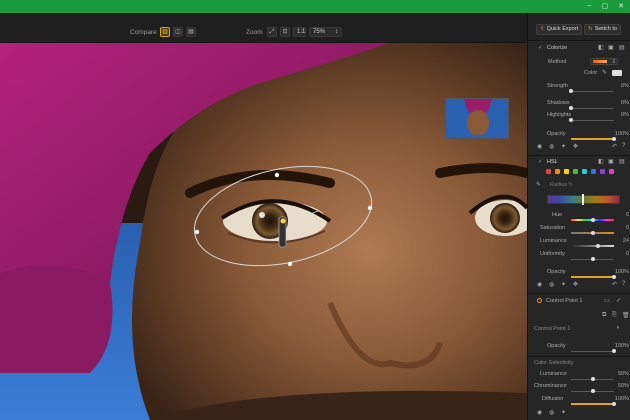 The image size is (630, 420). Describe the element at coordinates (579, 376) in the screenshot. I see `selectivity-luminance-slider: Luminance 50%` at that location.